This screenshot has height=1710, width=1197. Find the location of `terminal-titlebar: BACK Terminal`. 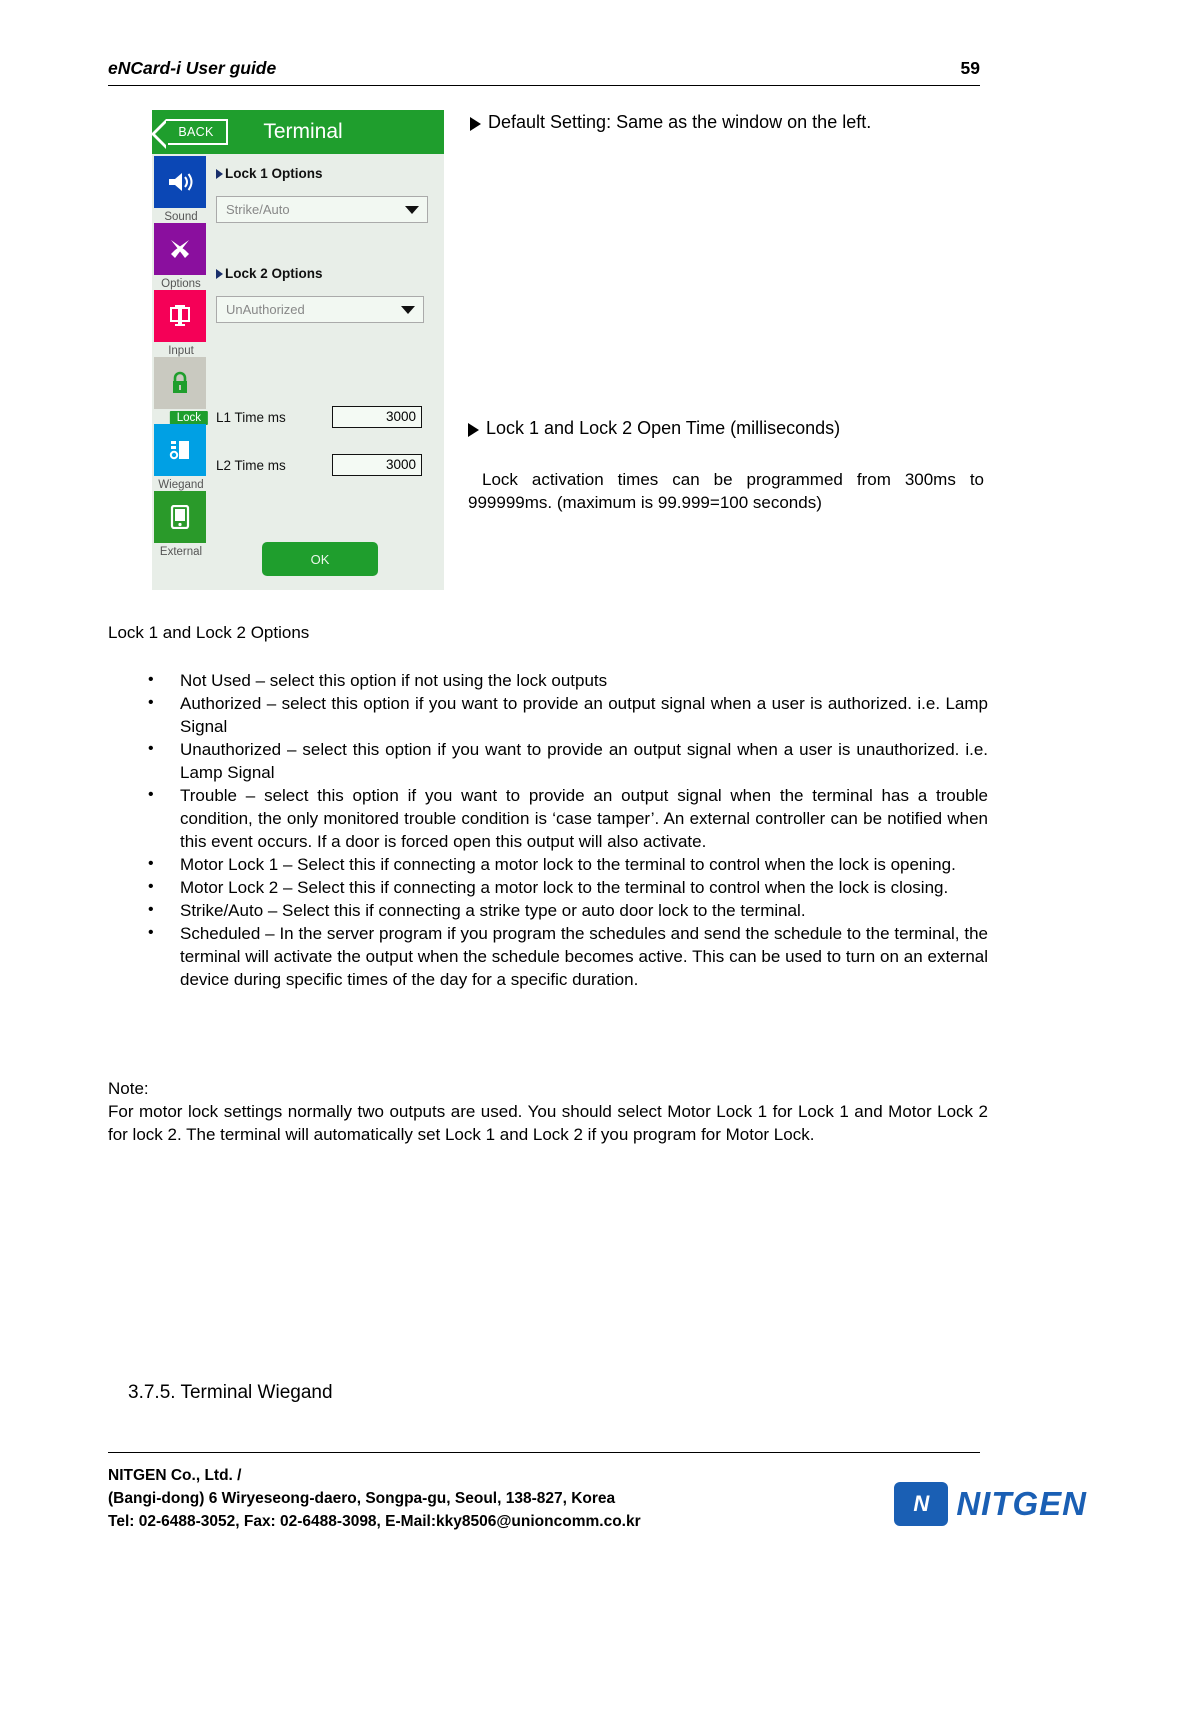

terminal-titlebar: BACK Terminal is located at coordinates (297, 132).